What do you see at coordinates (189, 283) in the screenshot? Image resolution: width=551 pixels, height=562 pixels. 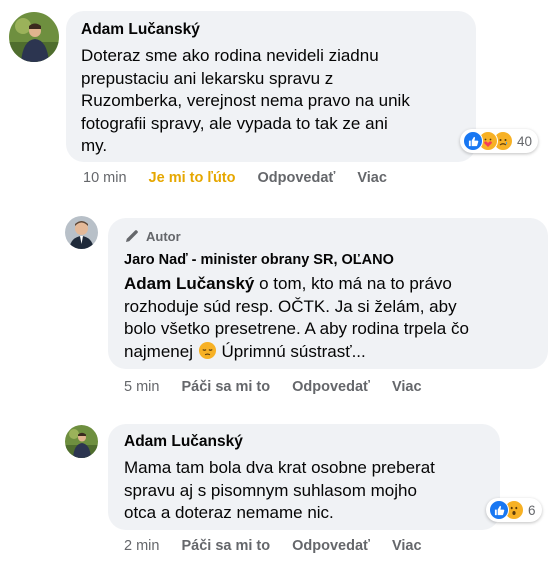 I see `mention-link: Adam Lučanský` at bounding box center [189, 283].